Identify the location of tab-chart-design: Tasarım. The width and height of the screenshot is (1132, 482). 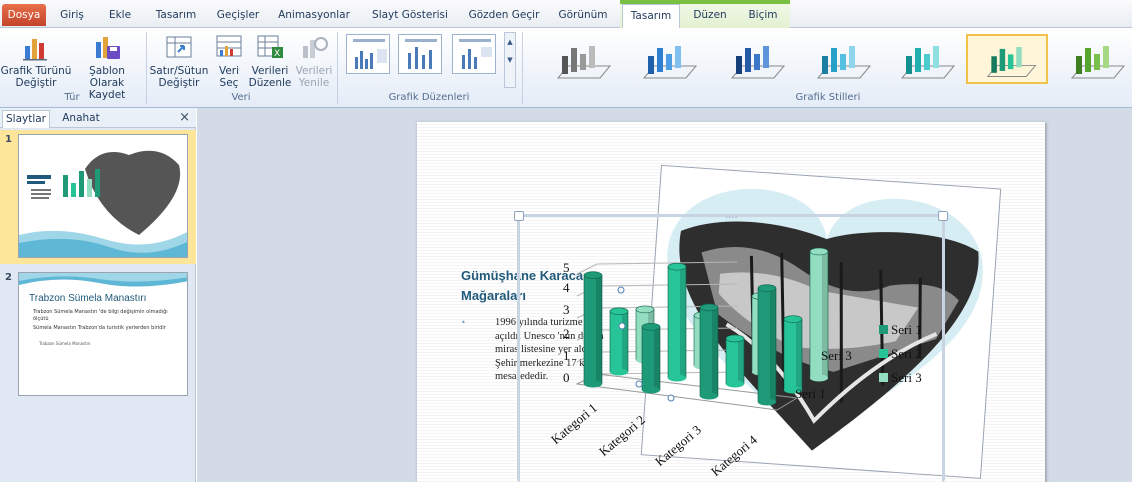
(651, 16).